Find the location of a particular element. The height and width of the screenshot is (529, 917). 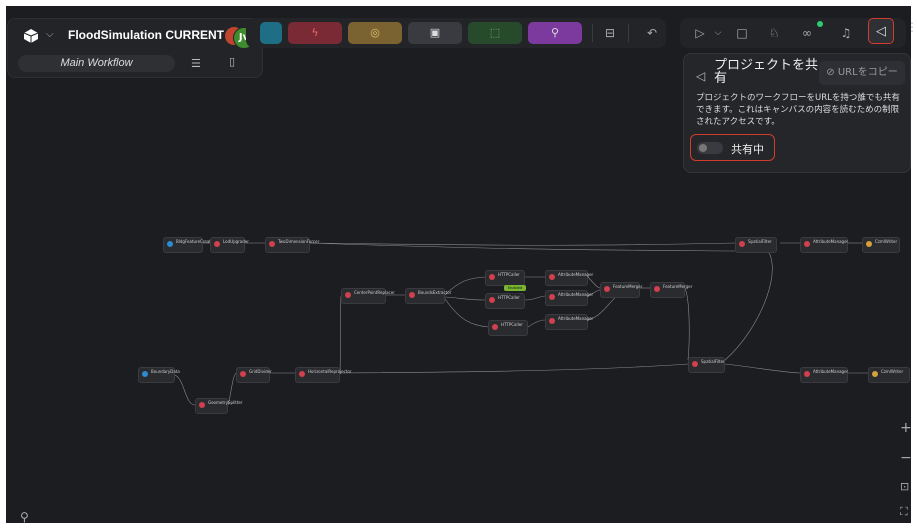

node-label: HorizontalReprojector is located at coordinates (330, 371).